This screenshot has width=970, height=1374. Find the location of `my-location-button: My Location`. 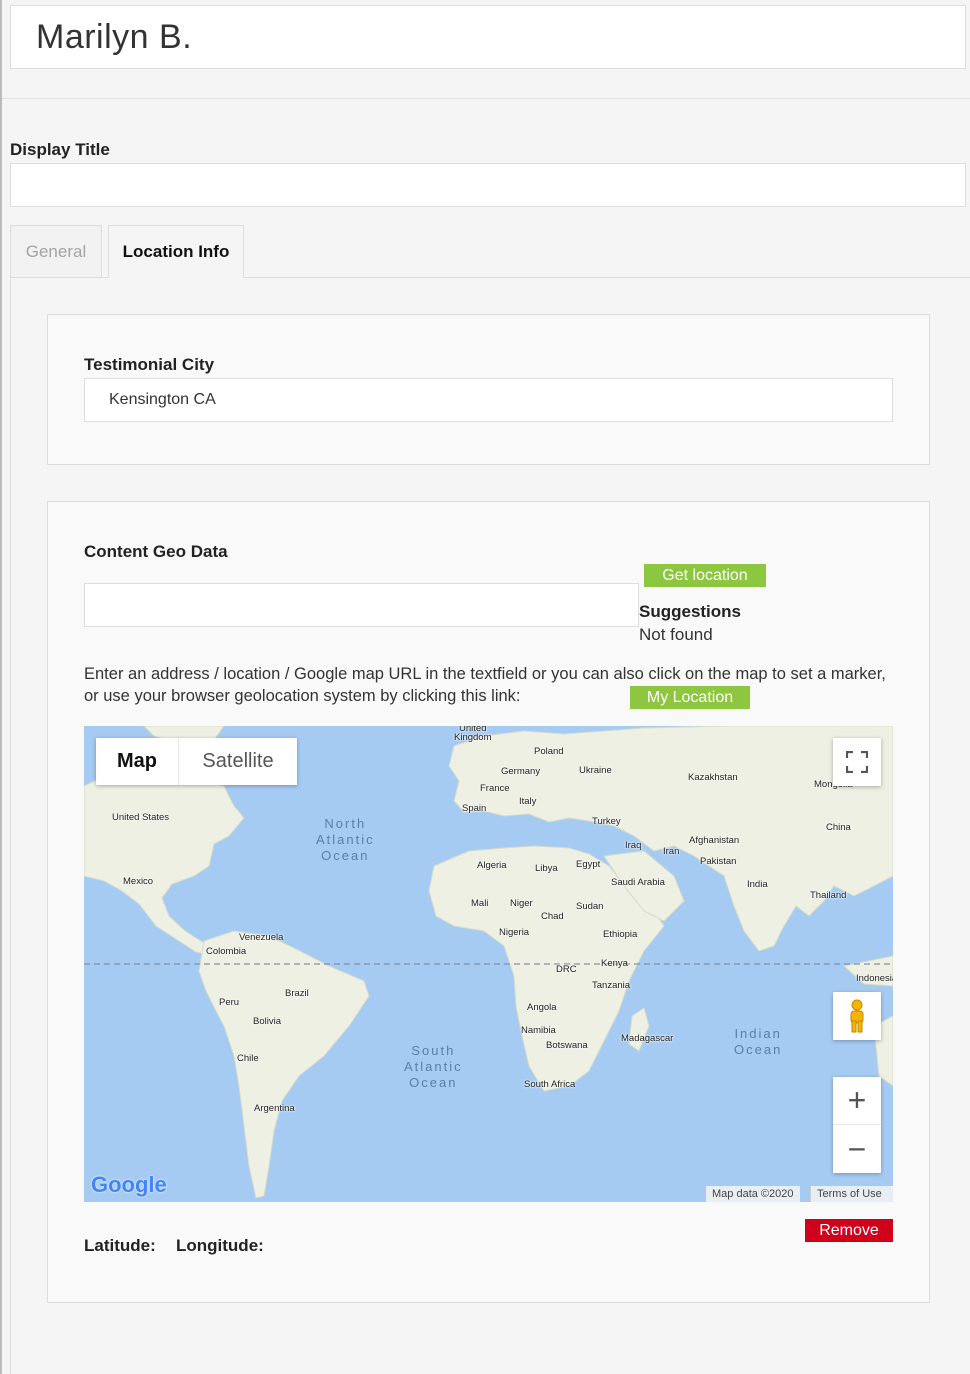

my-location-button: My Location is located at coordinates (690, 697).